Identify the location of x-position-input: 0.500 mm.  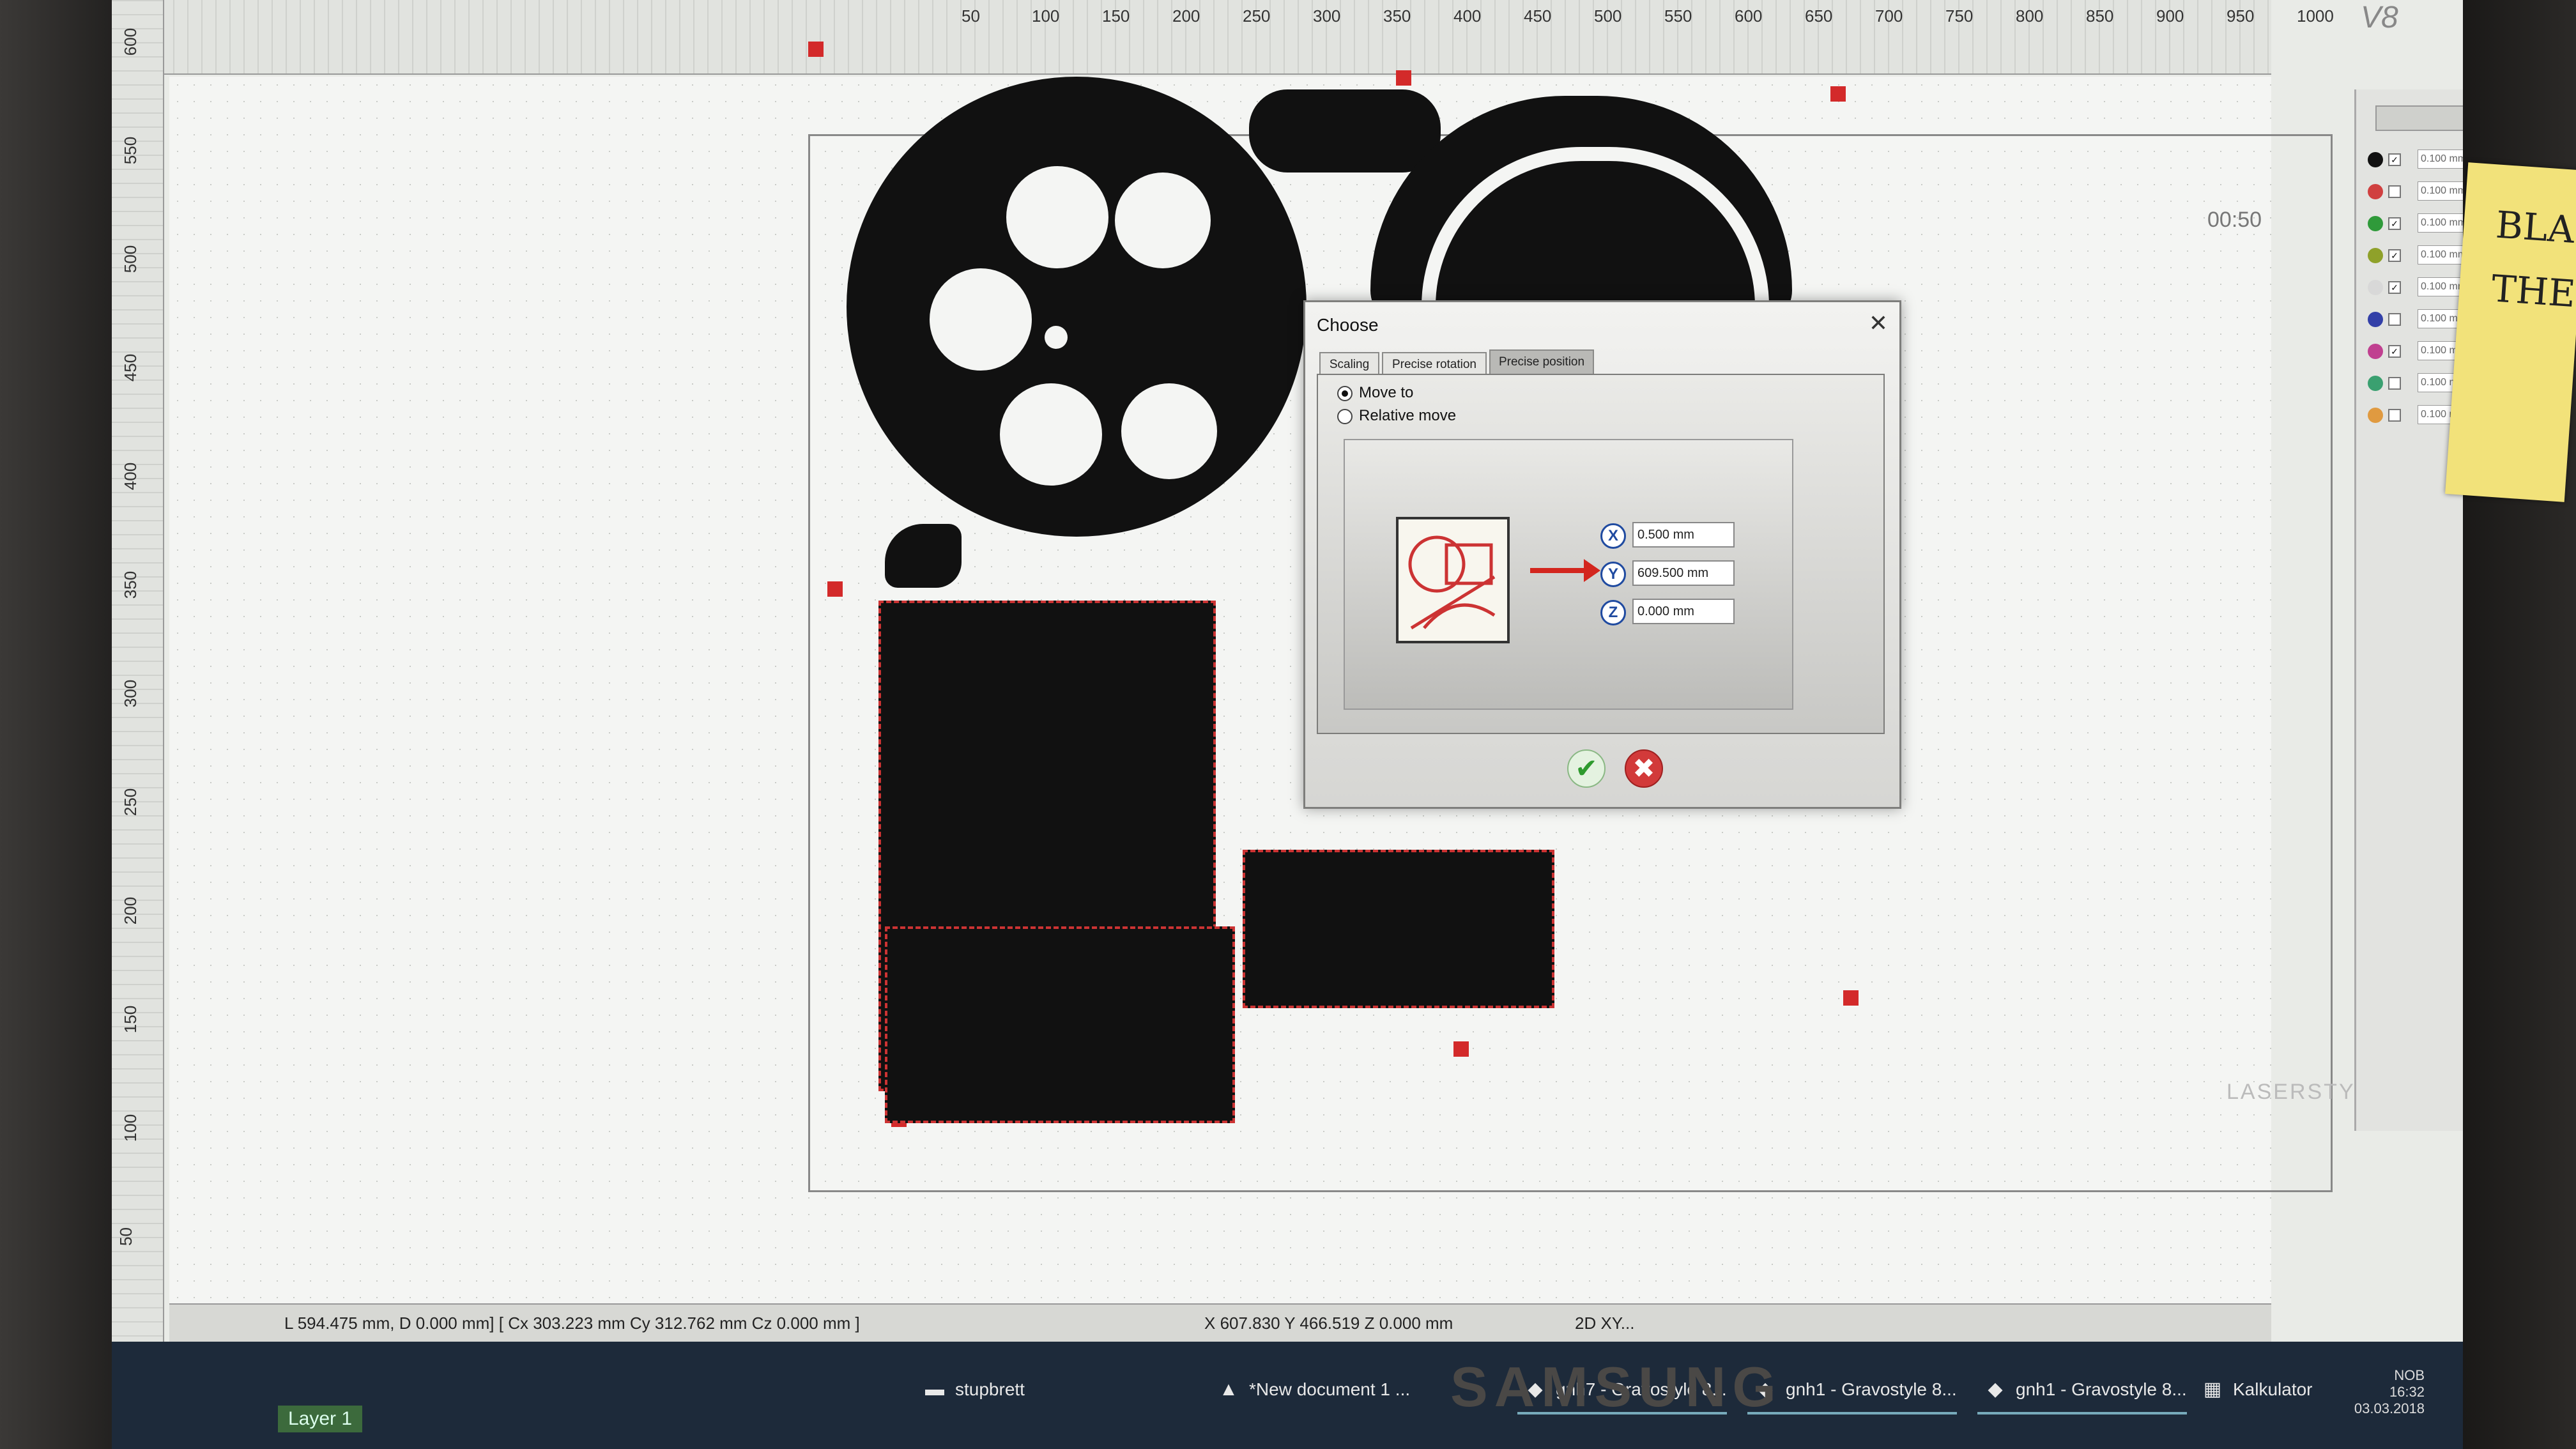
(1683, 535).